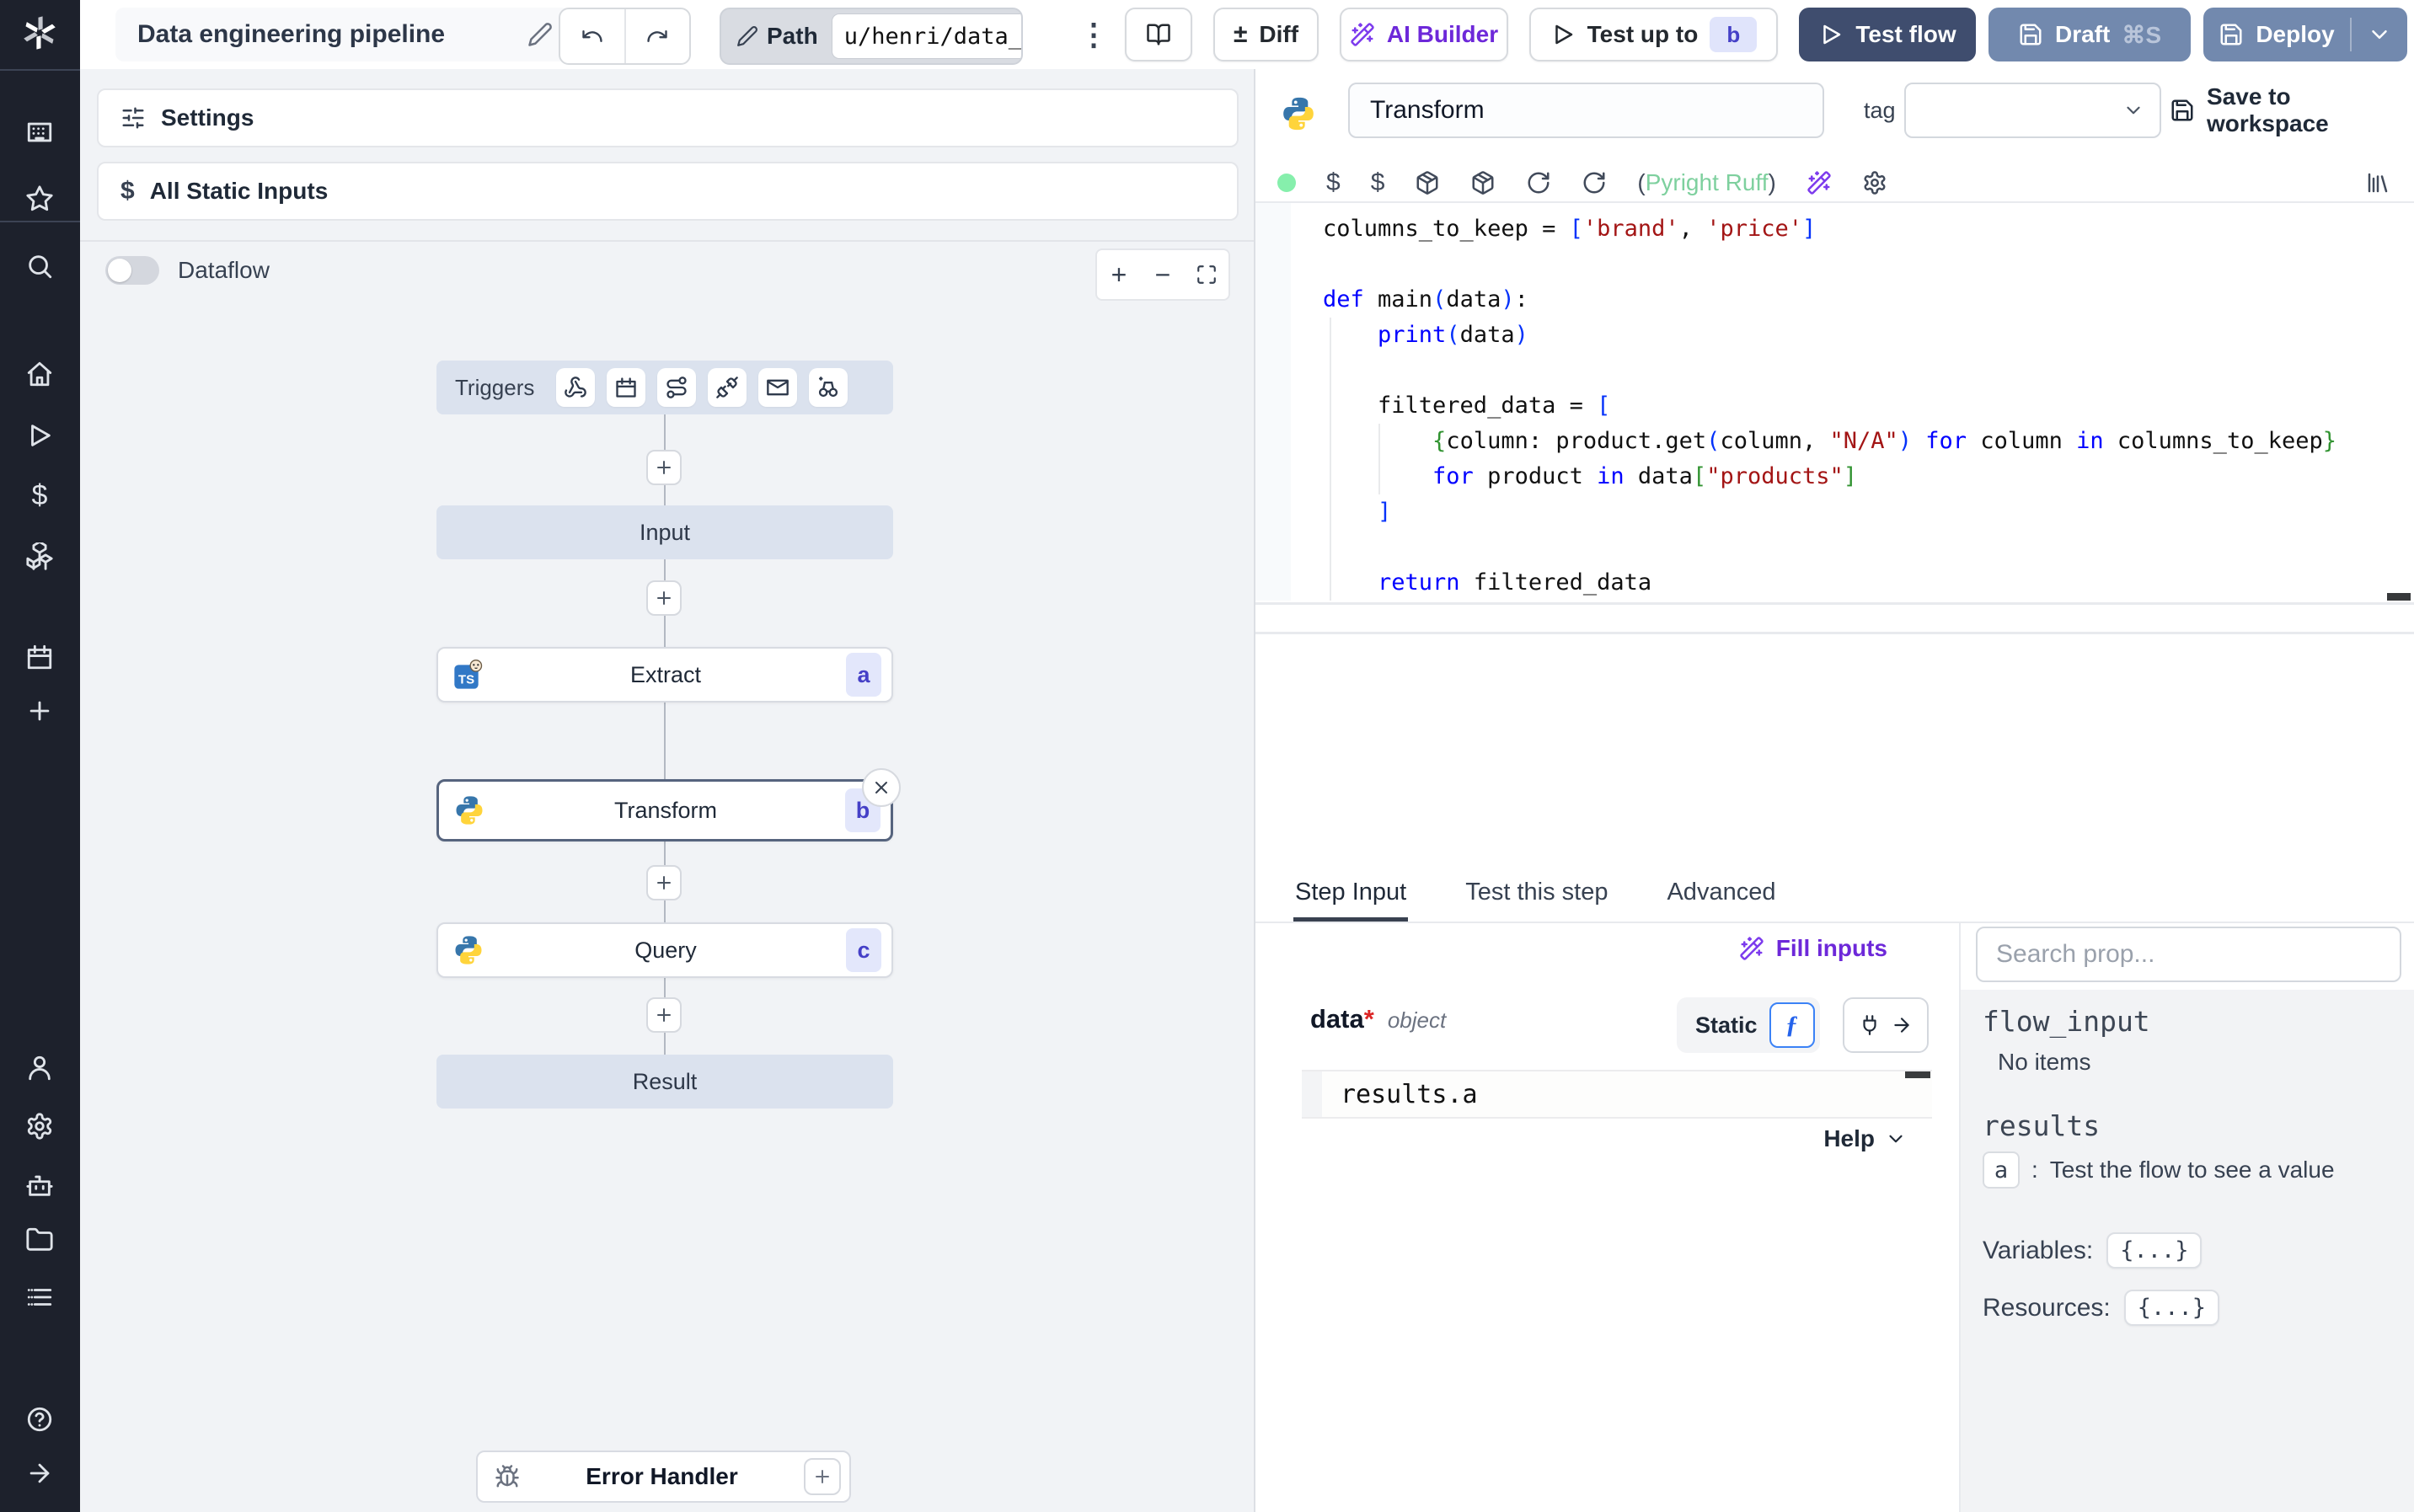 The width and height of the screenshot is (2414, 1512). I want to click on variables-row: Variables: {...}, so click(2093, 1250).